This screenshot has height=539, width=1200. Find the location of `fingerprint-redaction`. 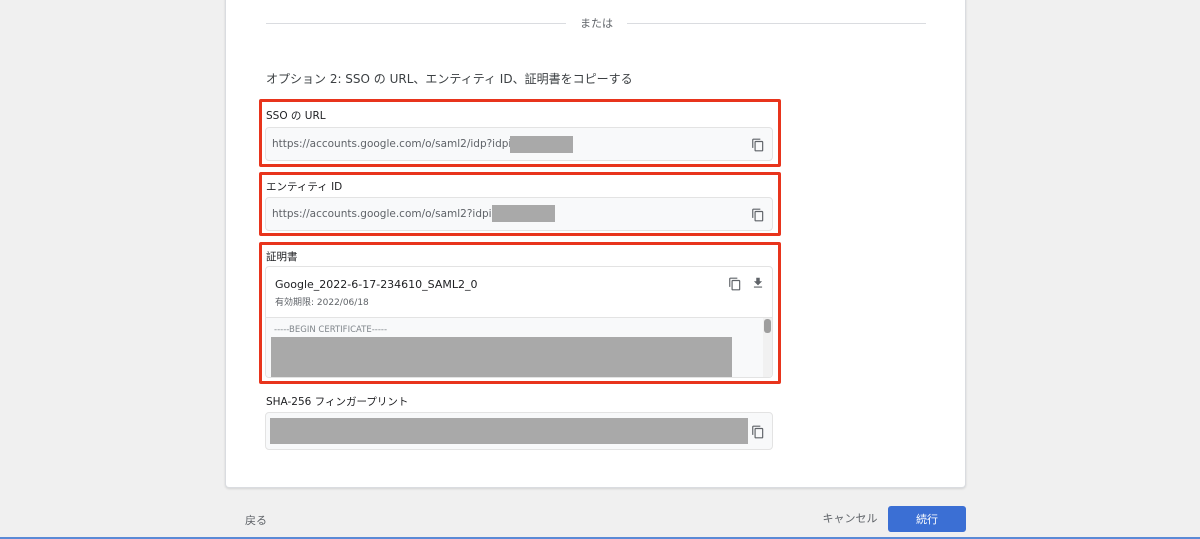

fingerprint-redaction is located at coordinates (509, 431).